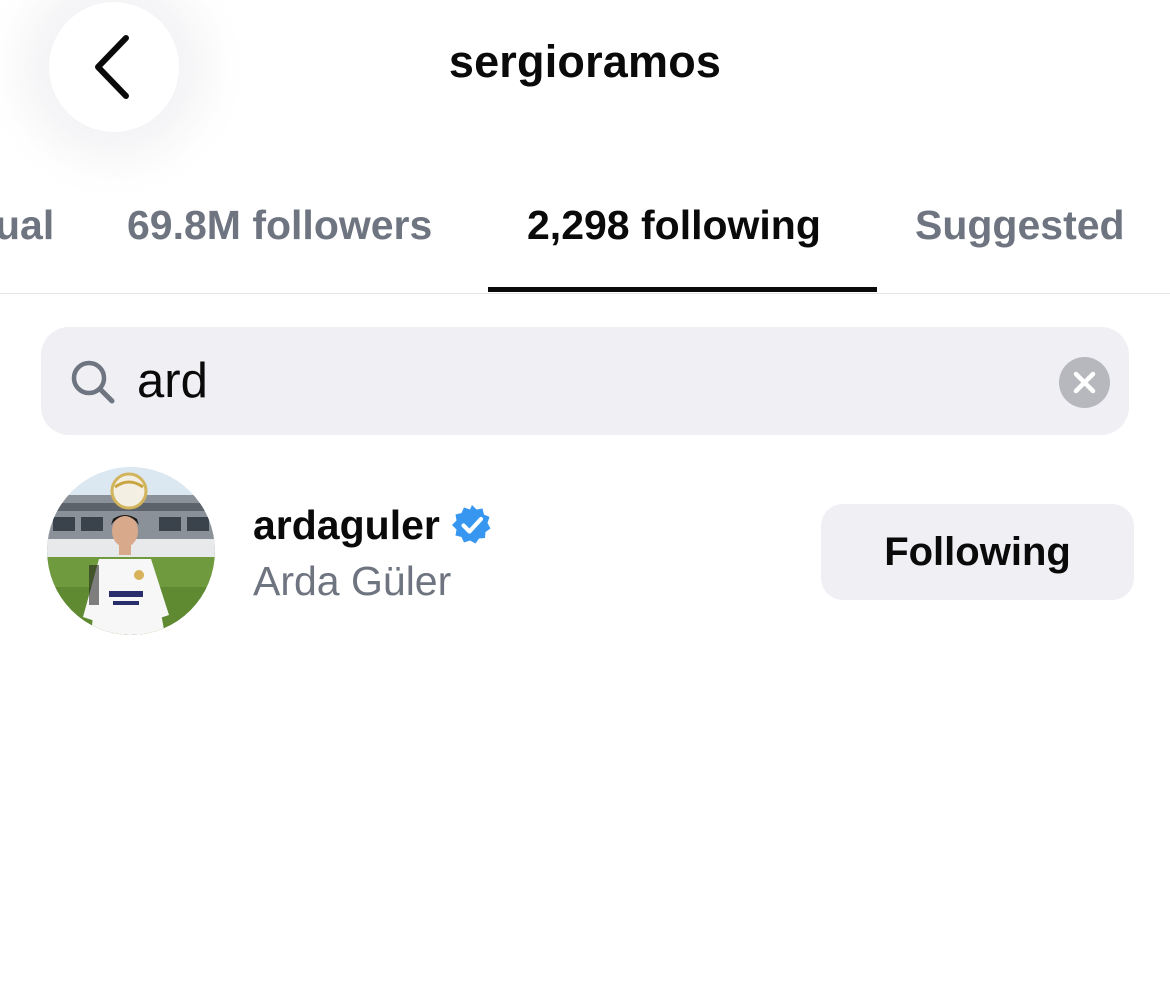 The height and width of the screenshot is (1007, 1170). Describe the element at coordinates (471, 524) in the screenshot. I see `verified-badge-icon` at that location.